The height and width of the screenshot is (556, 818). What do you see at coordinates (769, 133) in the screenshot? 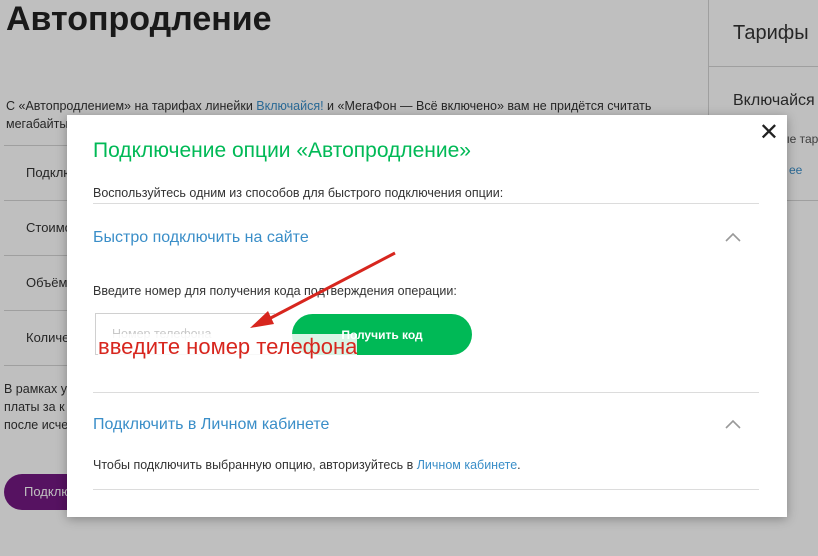
I see `close-icon: ✕` at bounding box center [769, 133].